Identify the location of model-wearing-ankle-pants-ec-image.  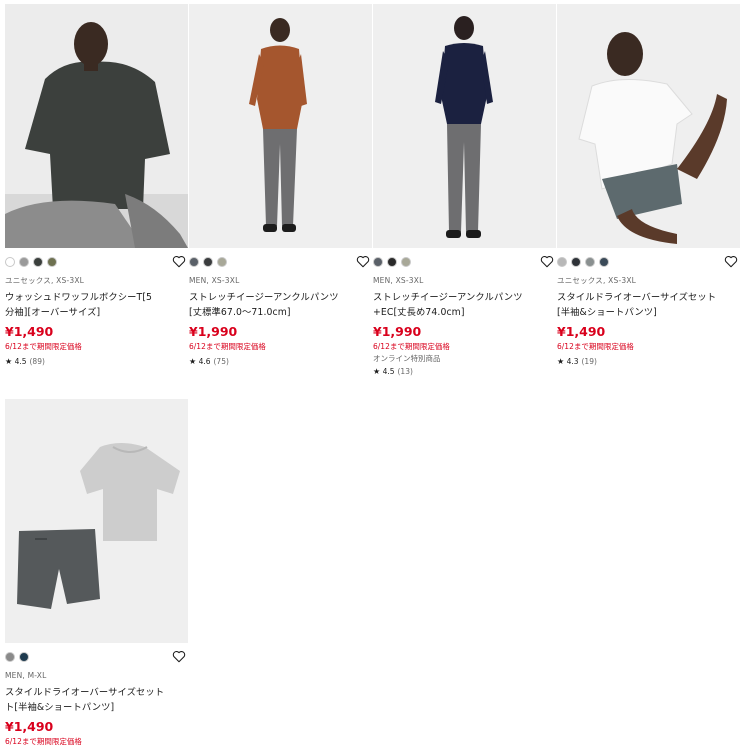
(464, 126).